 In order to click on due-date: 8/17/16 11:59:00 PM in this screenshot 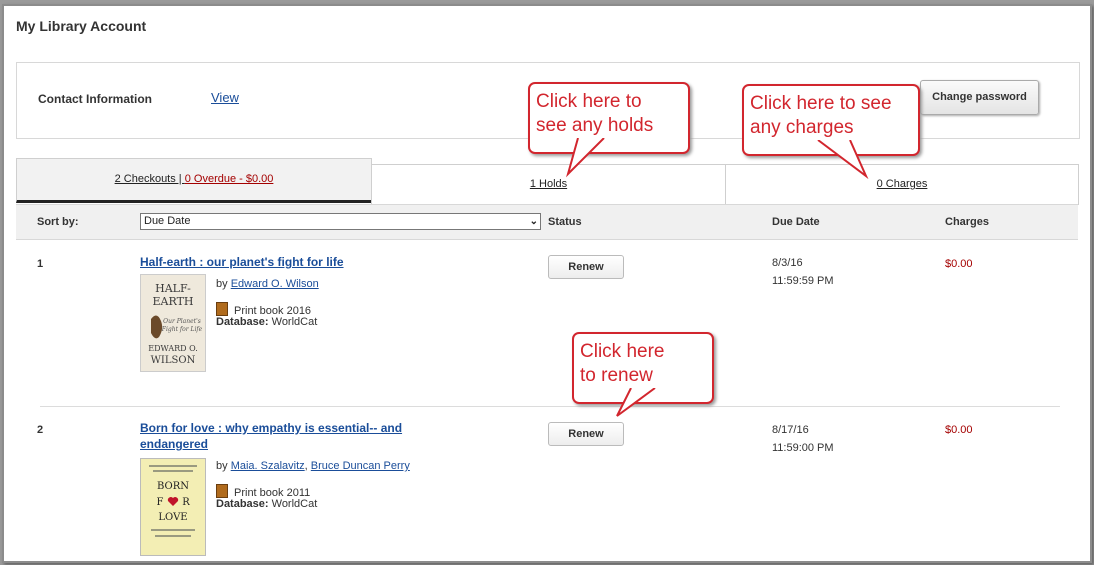, I will do `click(803, 439)`.